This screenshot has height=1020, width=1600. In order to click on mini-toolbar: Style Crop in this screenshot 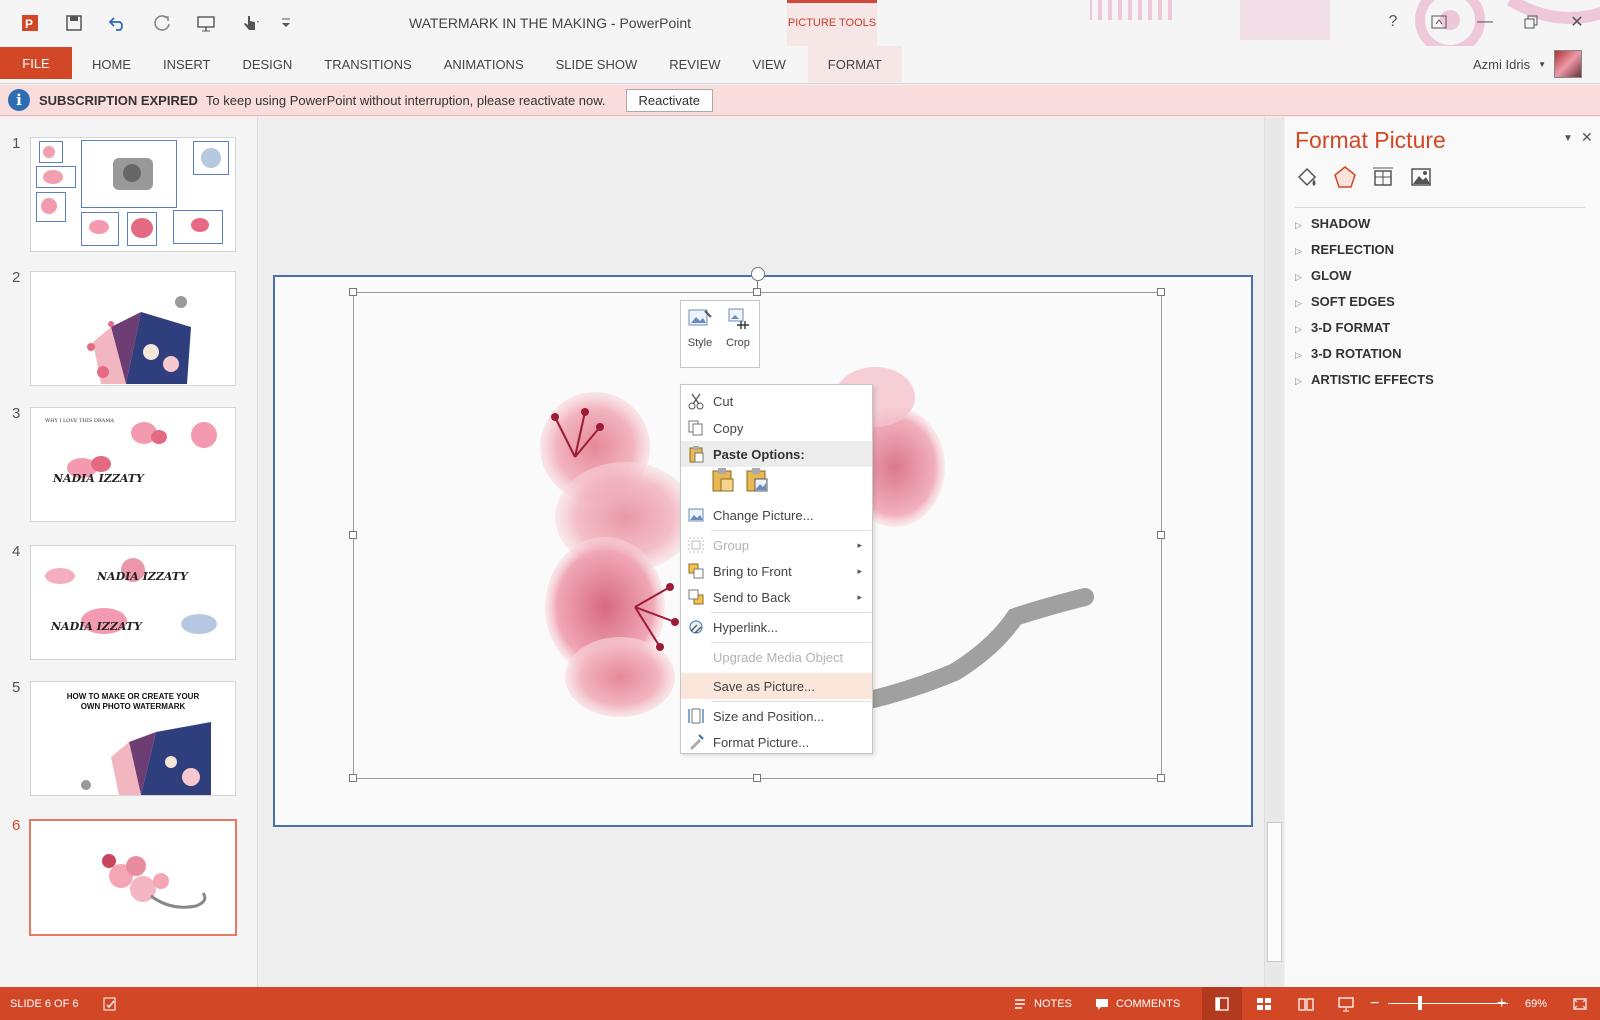, I will do `click(720, 334)`.